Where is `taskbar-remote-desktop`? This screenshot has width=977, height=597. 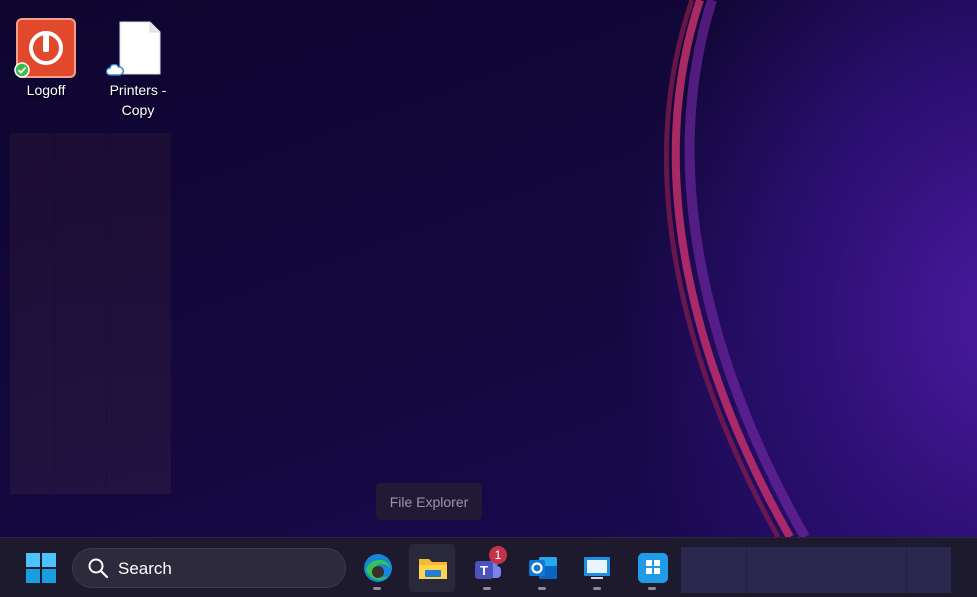
taskbar-remote-desktop is located at coordinates (597, 568).